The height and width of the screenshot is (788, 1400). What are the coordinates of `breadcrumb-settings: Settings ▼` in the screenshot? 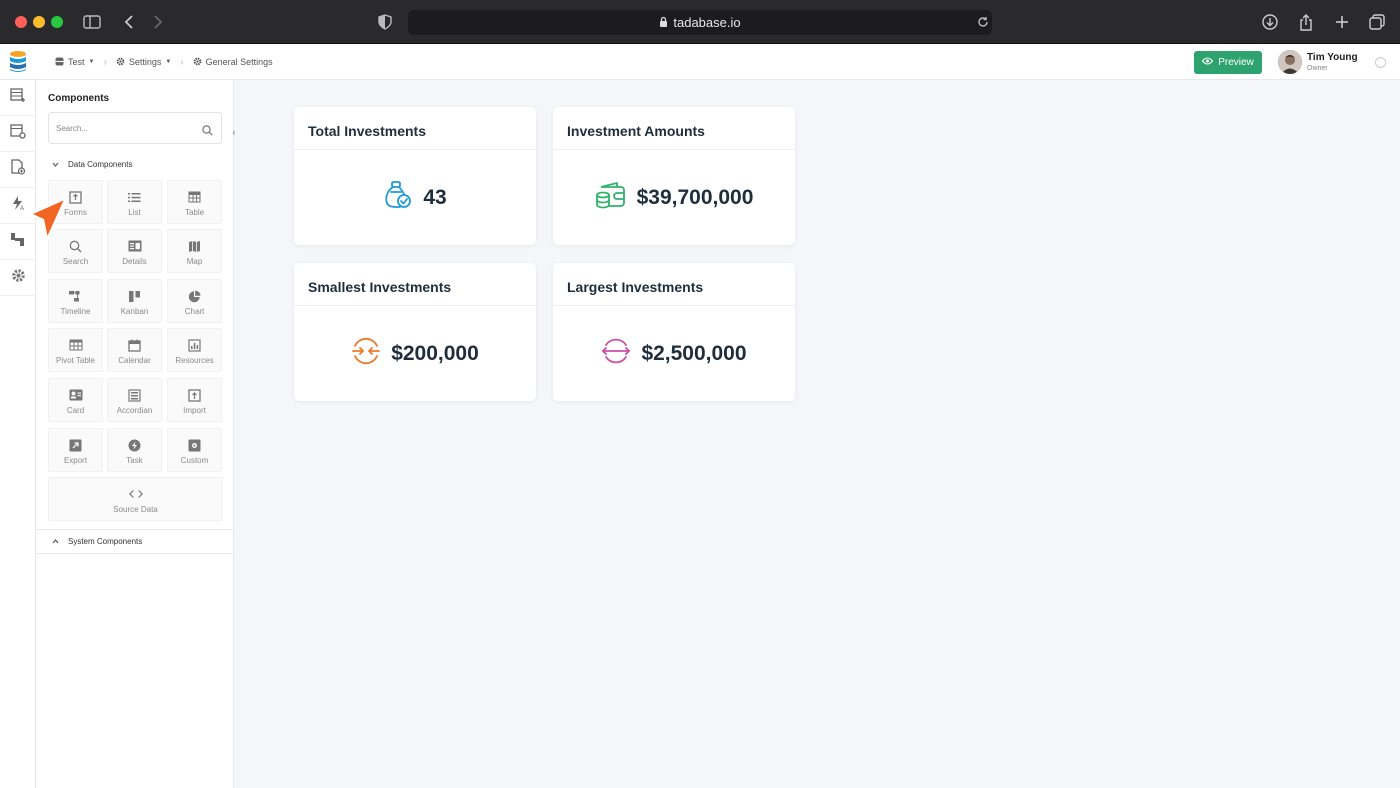 It's located at (143, 62).